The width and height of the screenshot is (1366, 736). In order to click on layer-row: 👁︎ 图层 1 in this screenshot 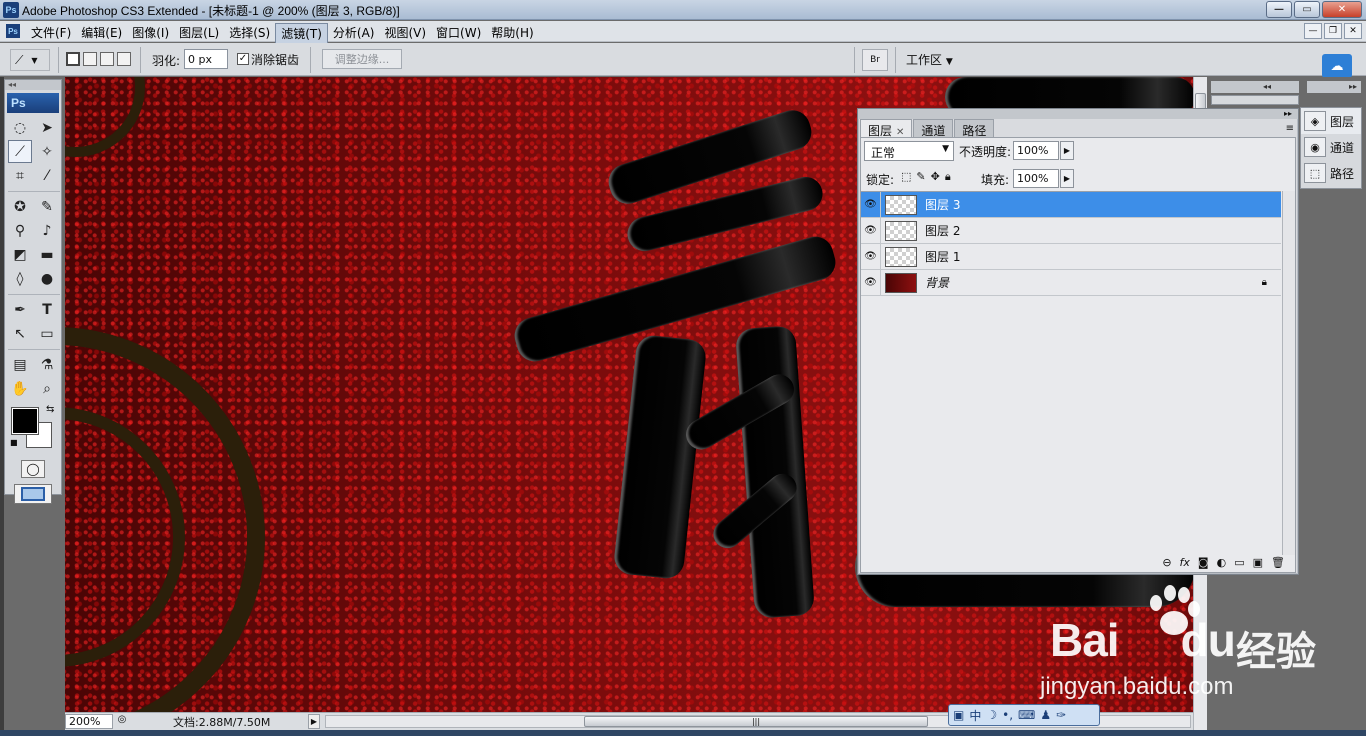, I will do `click(1071, 256)`.